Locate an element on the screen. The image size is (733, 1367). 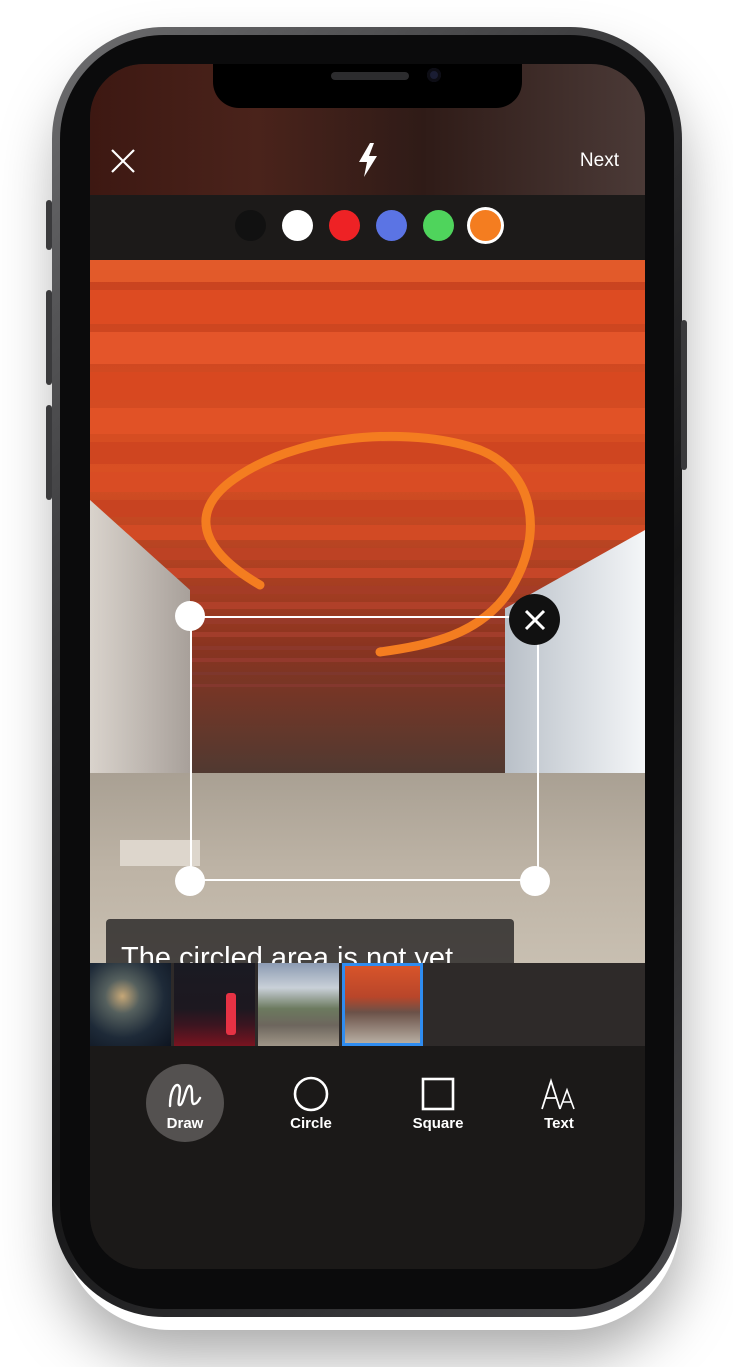
volume-down-button is located at coordinates (49, 452).